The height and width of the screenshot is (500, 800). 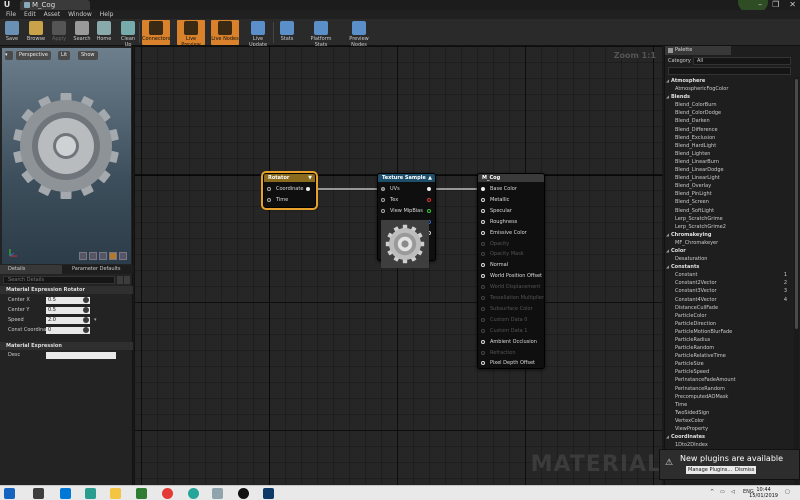 I want to click on apply-button: Apply, so click(x=59, y=32).